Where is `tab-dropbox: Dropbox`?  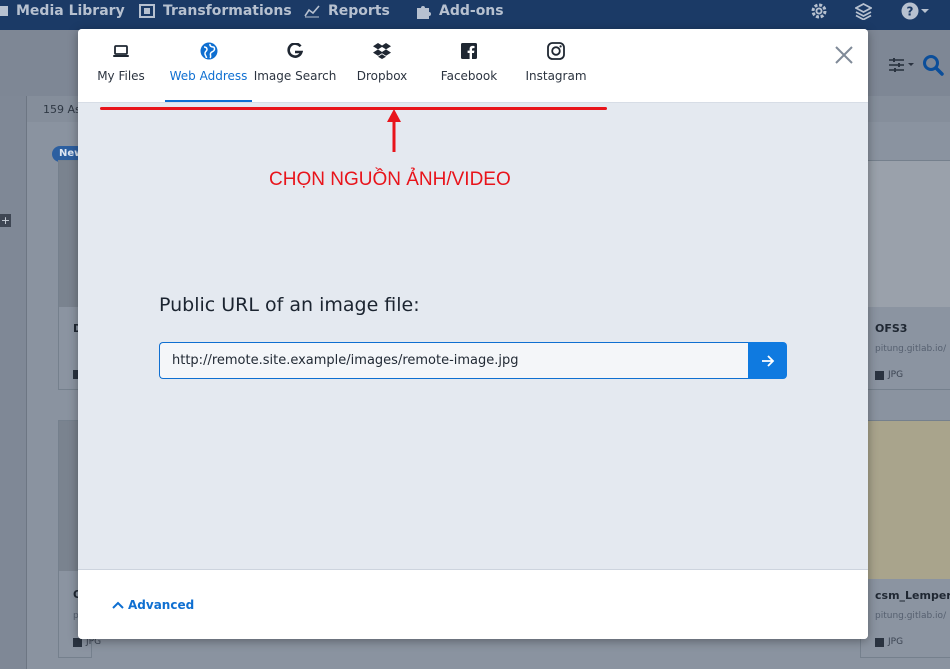
tab-dropbox: Dropbox is located at coordinates (382, 65).